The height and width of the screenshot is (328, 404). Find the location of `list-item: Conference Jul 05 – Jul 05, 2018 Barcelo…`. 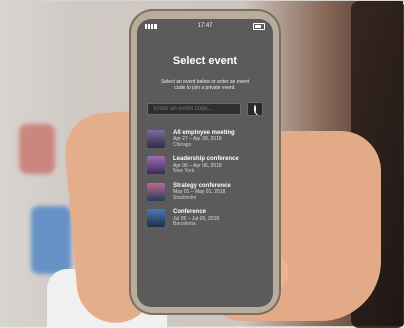

list-item: Conference Jul 05 – Jul 05, 2018 Barcelo… is located at coordinates (205, 218).